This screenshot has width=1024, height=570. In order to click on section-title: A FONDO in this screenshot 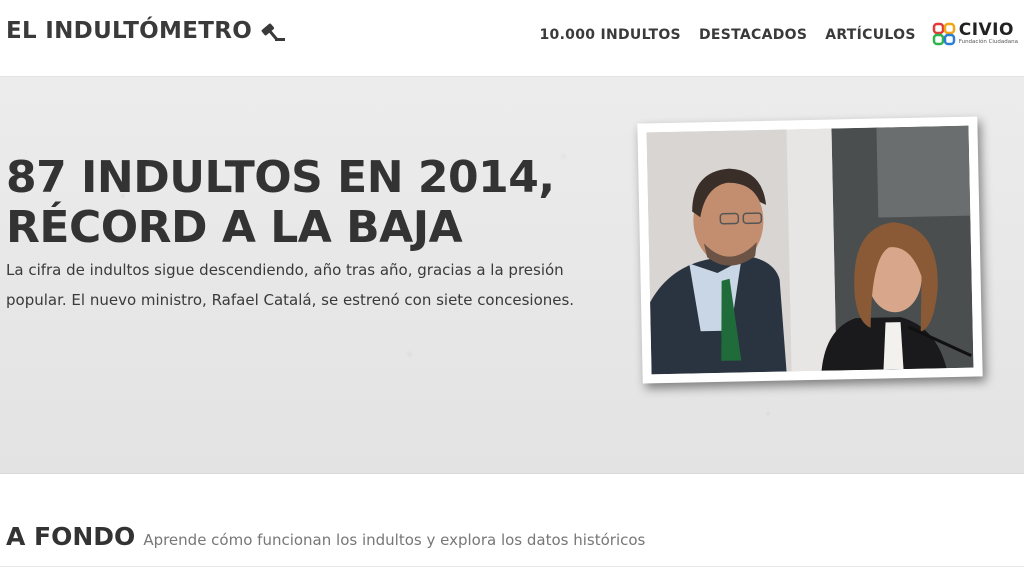, I will do `click(71, 536)`.